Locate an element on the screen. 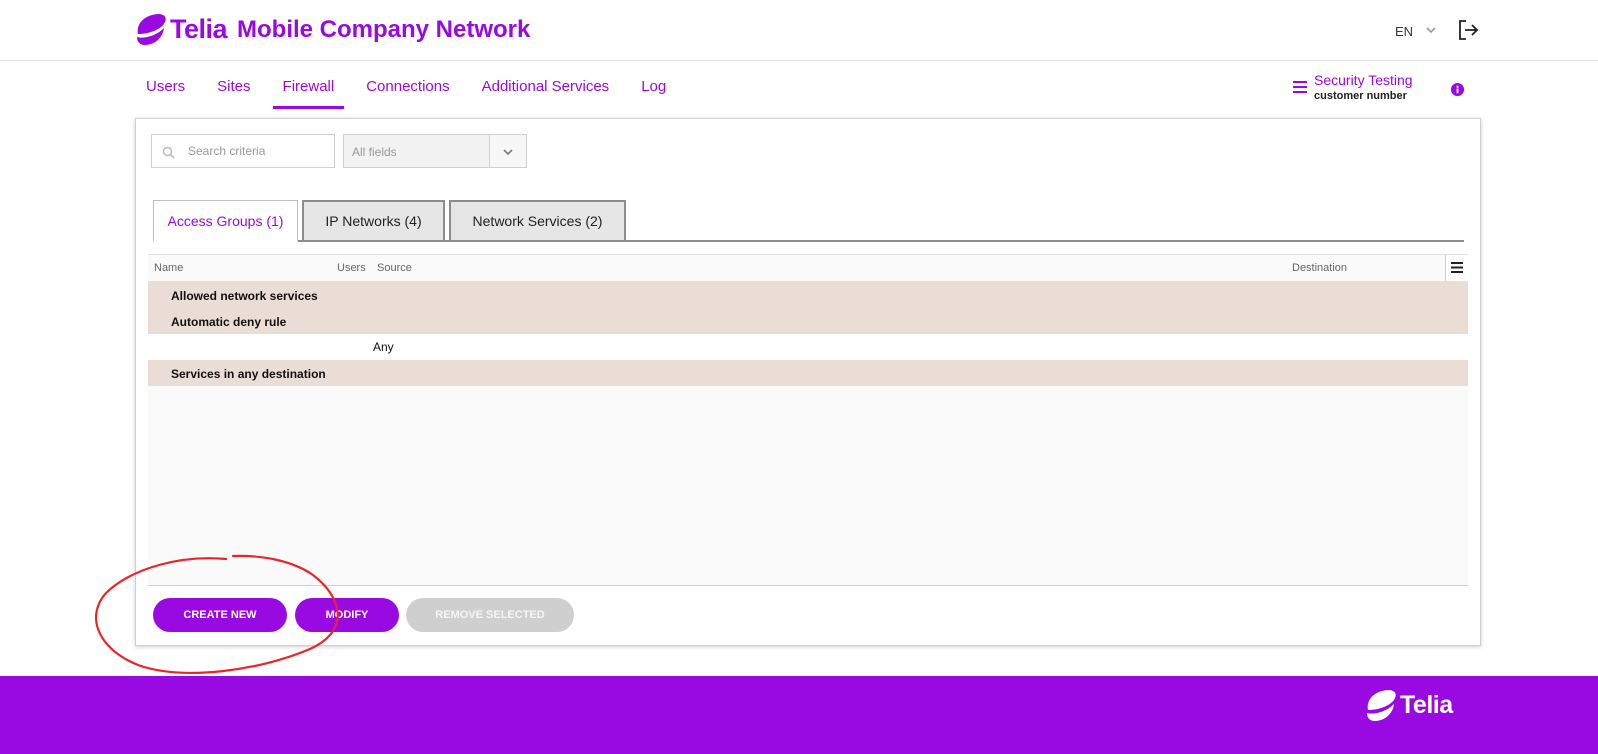  nav-item-users: Users is located at coordinates (165, 87).